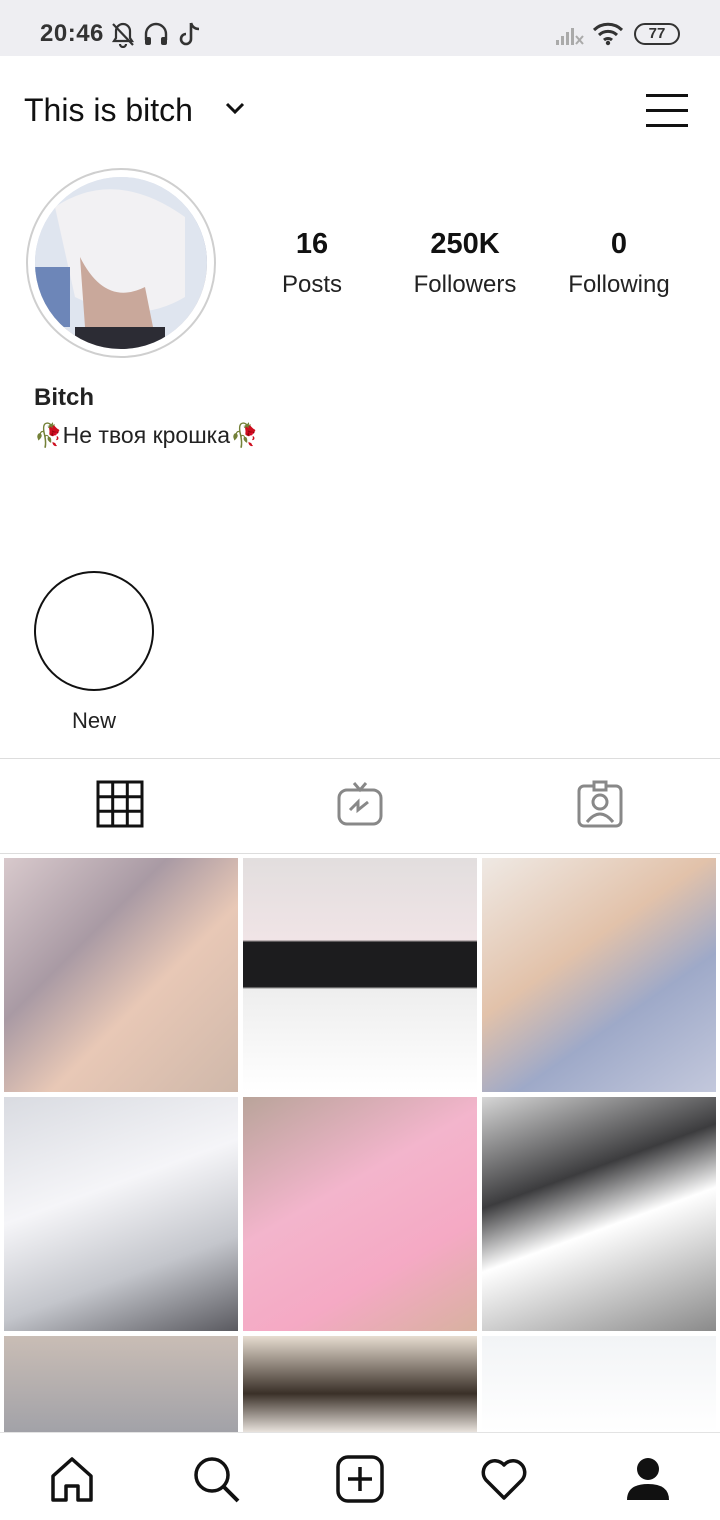 Image resolution: width=720 pixels, height=1520 pixels. I want to click on chevron-down-icon, so click(235, 110).